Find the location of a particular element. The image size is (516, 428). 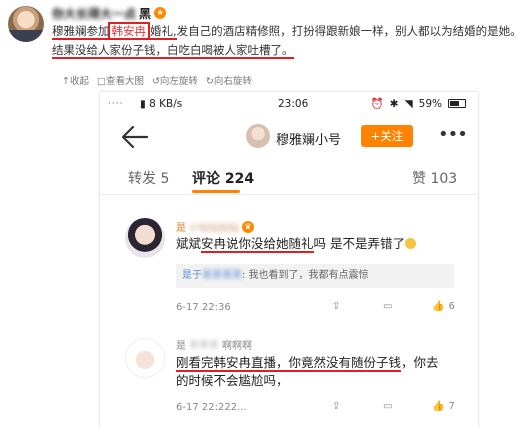

post-name-span: 穆雅斓参加 is located at coordinates (81, 31).